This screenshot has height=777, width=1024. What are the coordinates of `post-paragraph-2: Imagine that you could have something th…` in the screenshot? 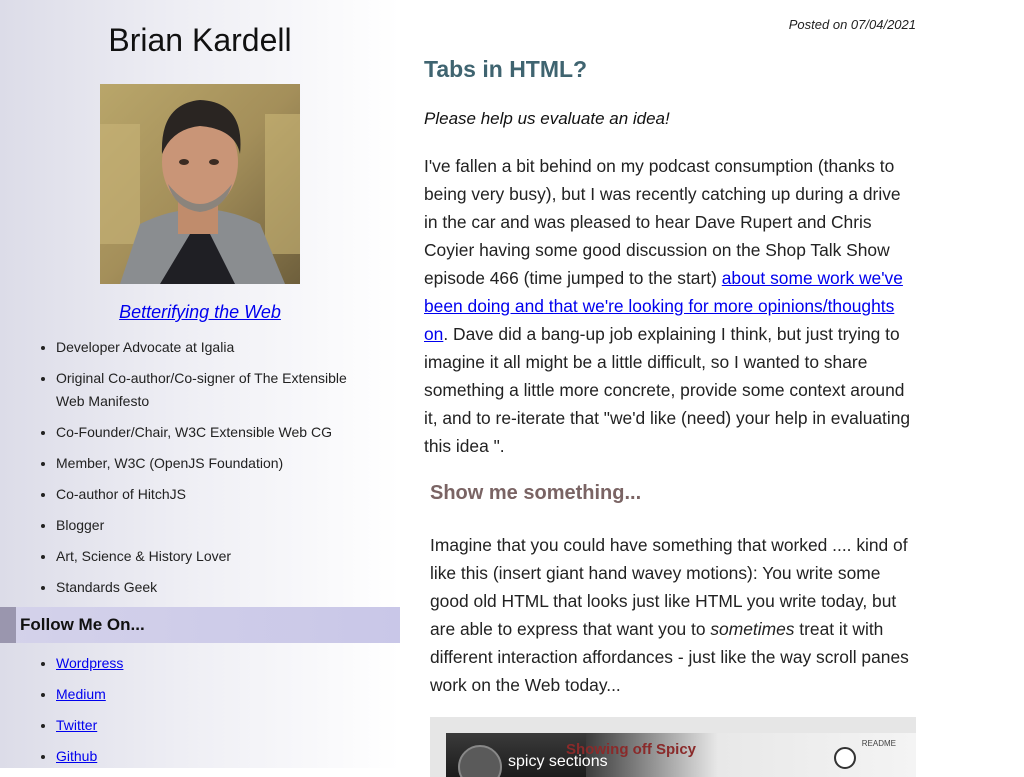 It's located at (673, 615).